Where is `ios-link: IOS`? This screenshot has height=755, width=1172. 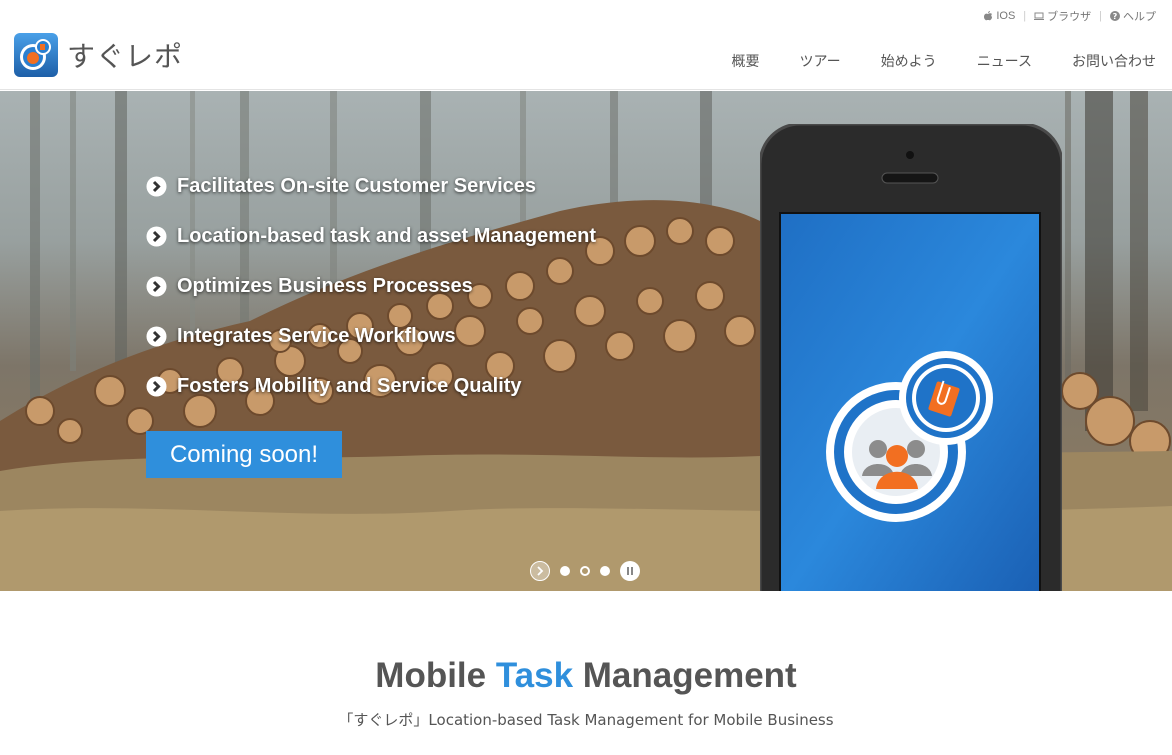
ios-link: IOS is located at coordinates (999, 16).